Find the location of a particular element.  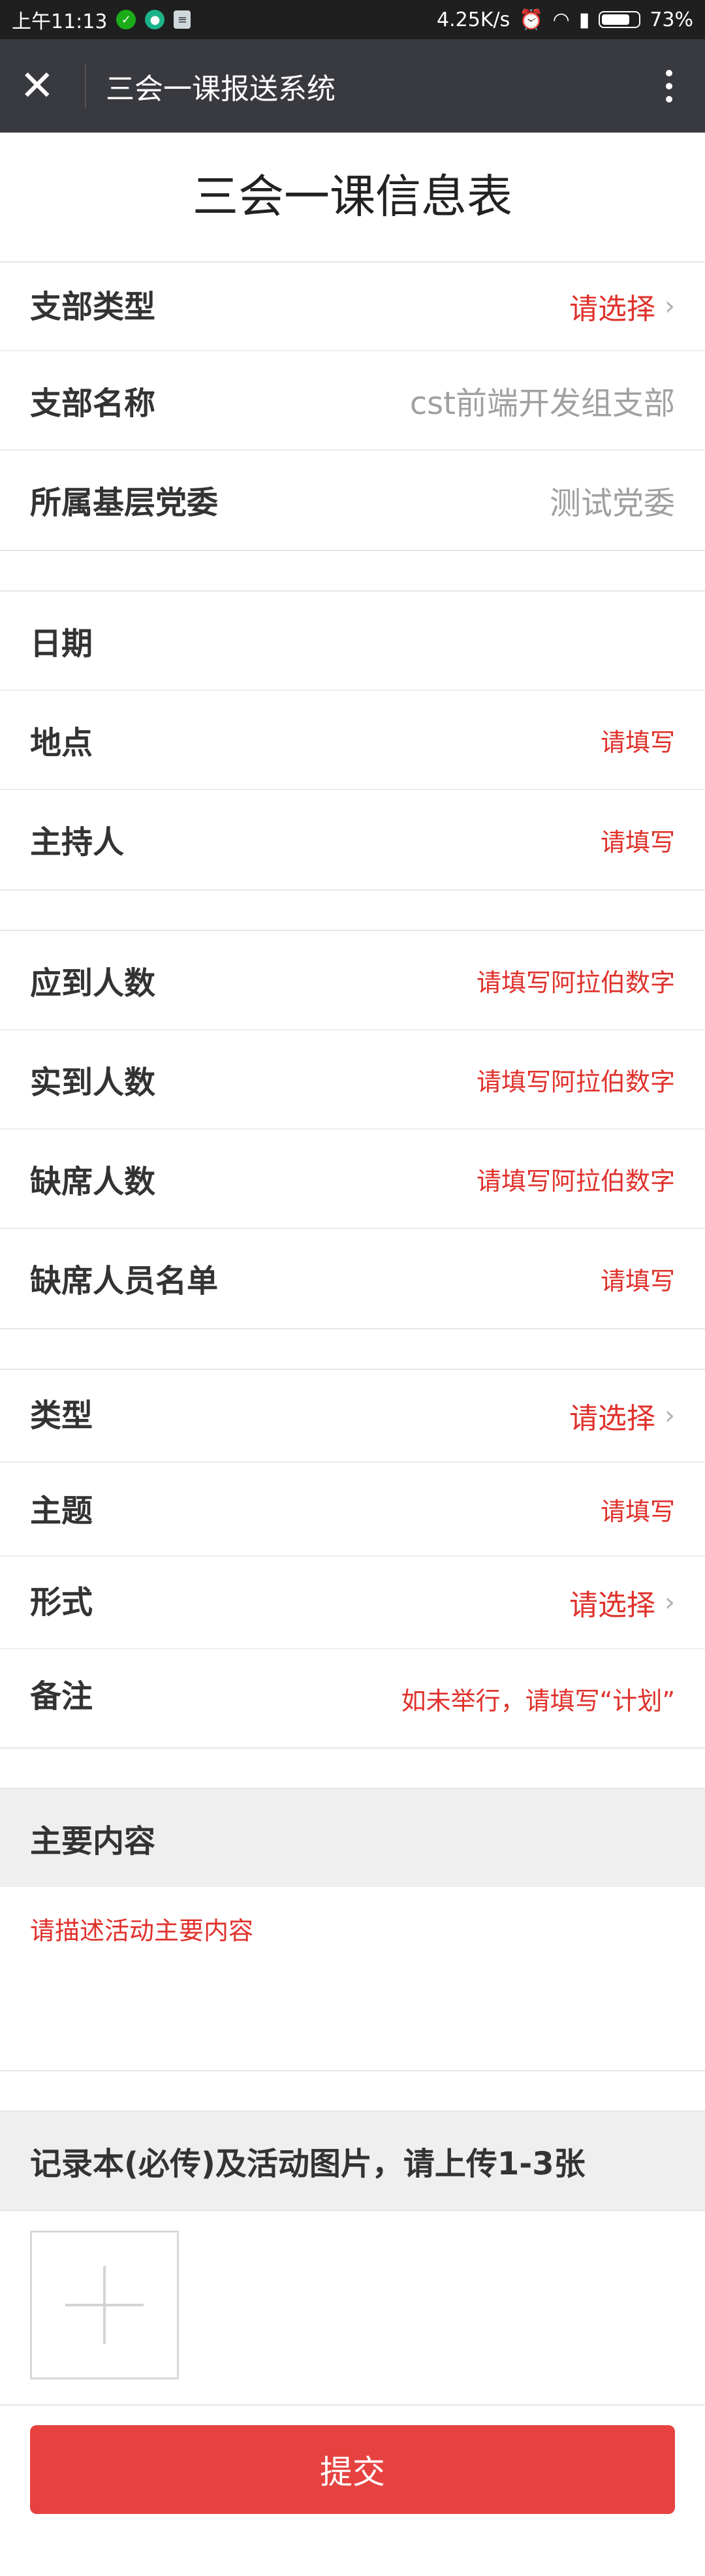

location-input: 请填写 is located at coordinates (638, 740).